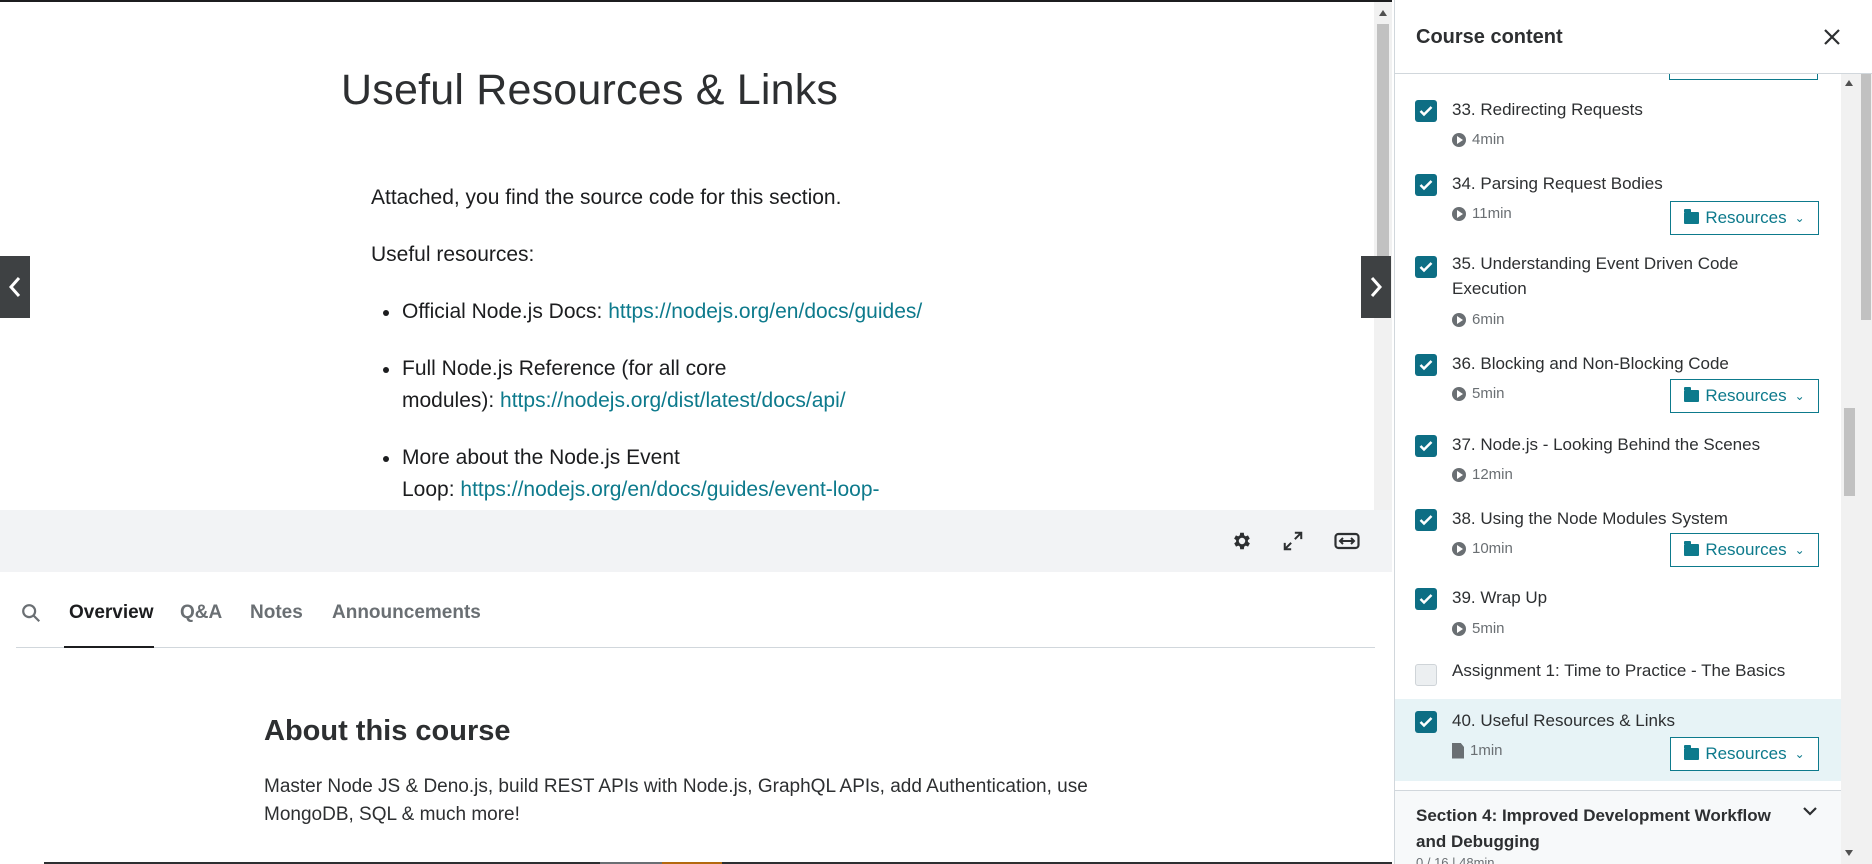 The image size is (1872, 864). Describe the element at coordinates (1426, 675) in the screenshot. I see `incomplete-checkbox` at that location.